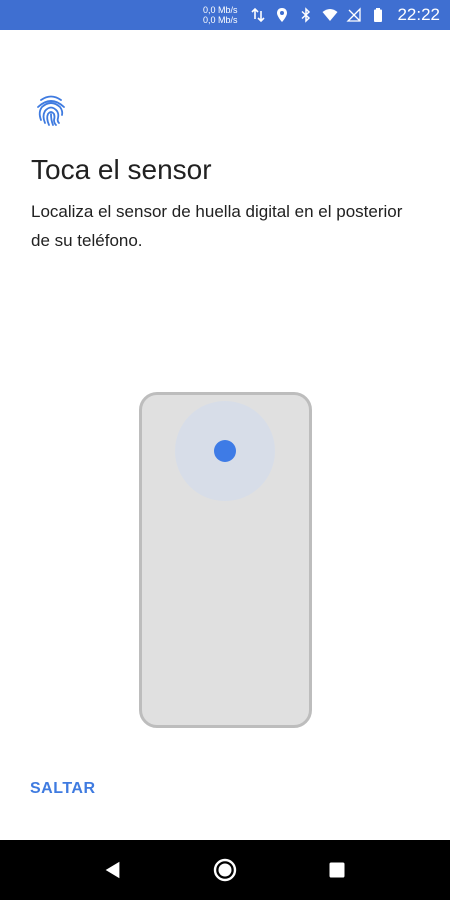  Describe the element at coordinates (282, 15) in the screenshot. I see `location-icon` at that location.